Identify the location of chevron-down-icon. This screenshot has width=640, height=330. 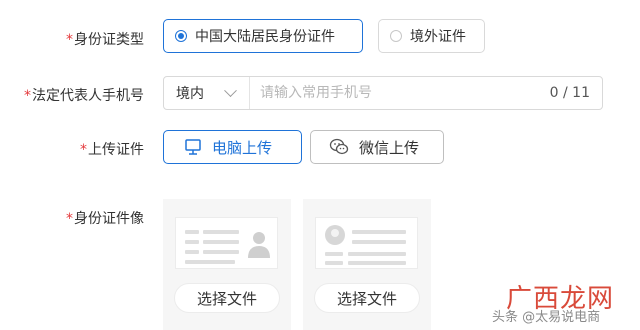
(230, 90).